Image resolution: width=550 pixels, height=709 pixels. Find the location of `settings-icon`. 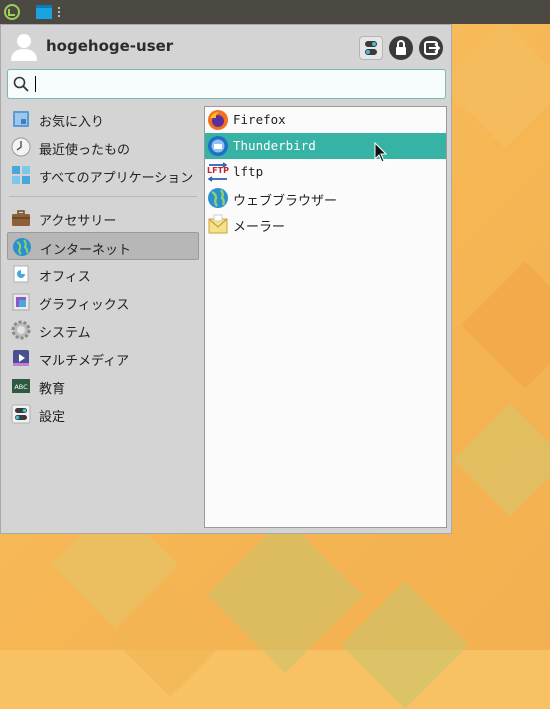

settings-icon is located at coordinates (21, 414).